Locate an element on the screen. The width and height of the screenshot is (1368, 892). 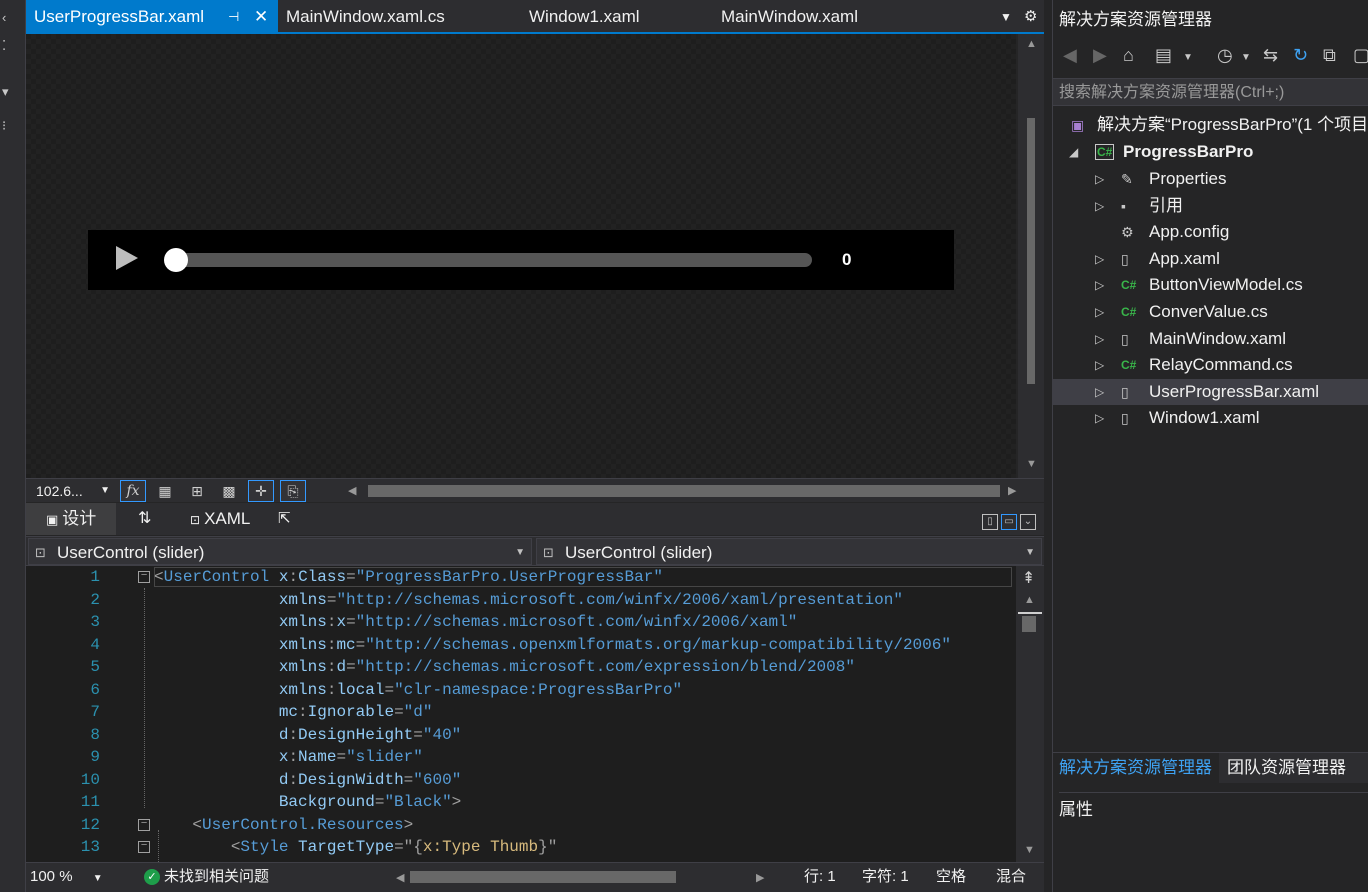
editor-vertical-scrollbar: ⇞ ▲ ▼ is located at coordinates (1030, 714).